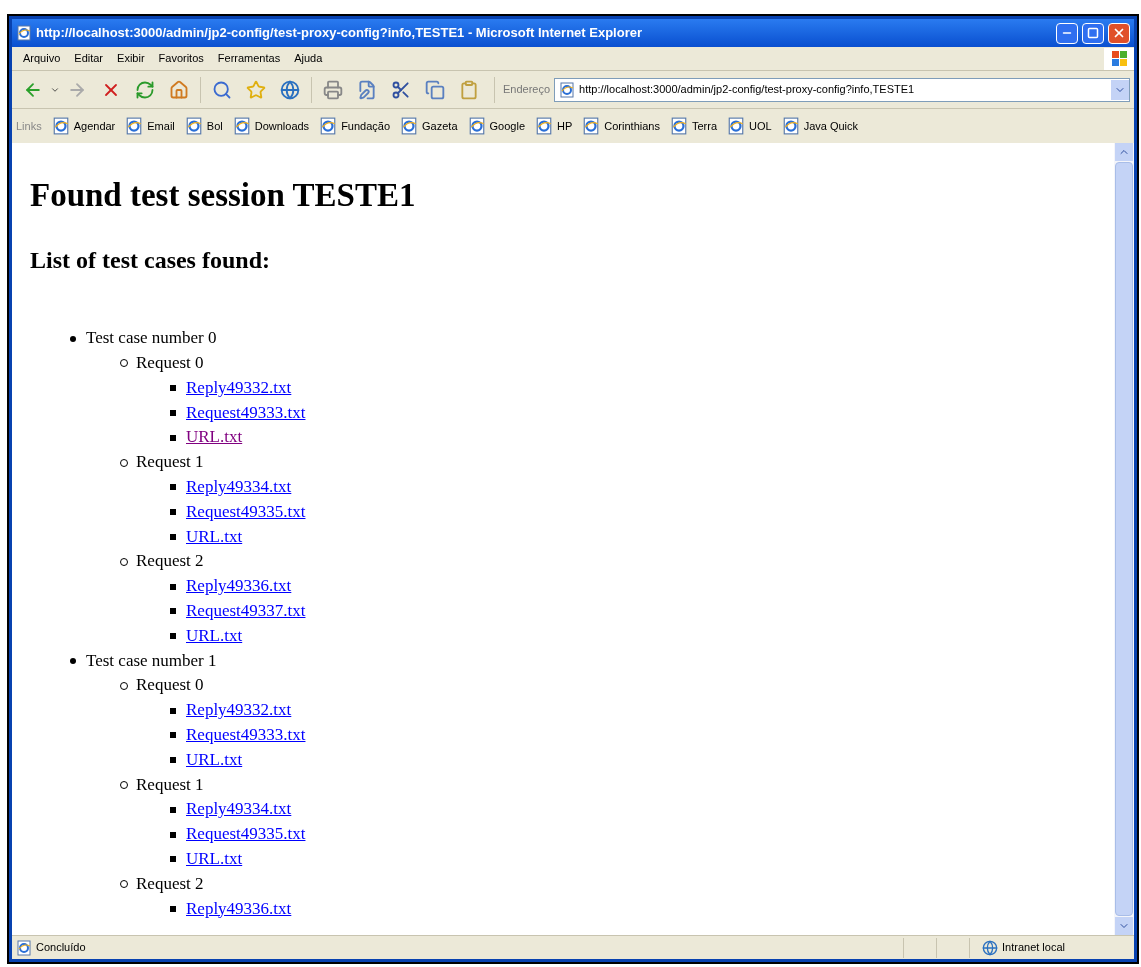 The image size is (1141, 967). I want to click on address-field: http://localhost:3000/admin/jp2-config/test-proxy-config?info,TESTE1, so click(842, 89).